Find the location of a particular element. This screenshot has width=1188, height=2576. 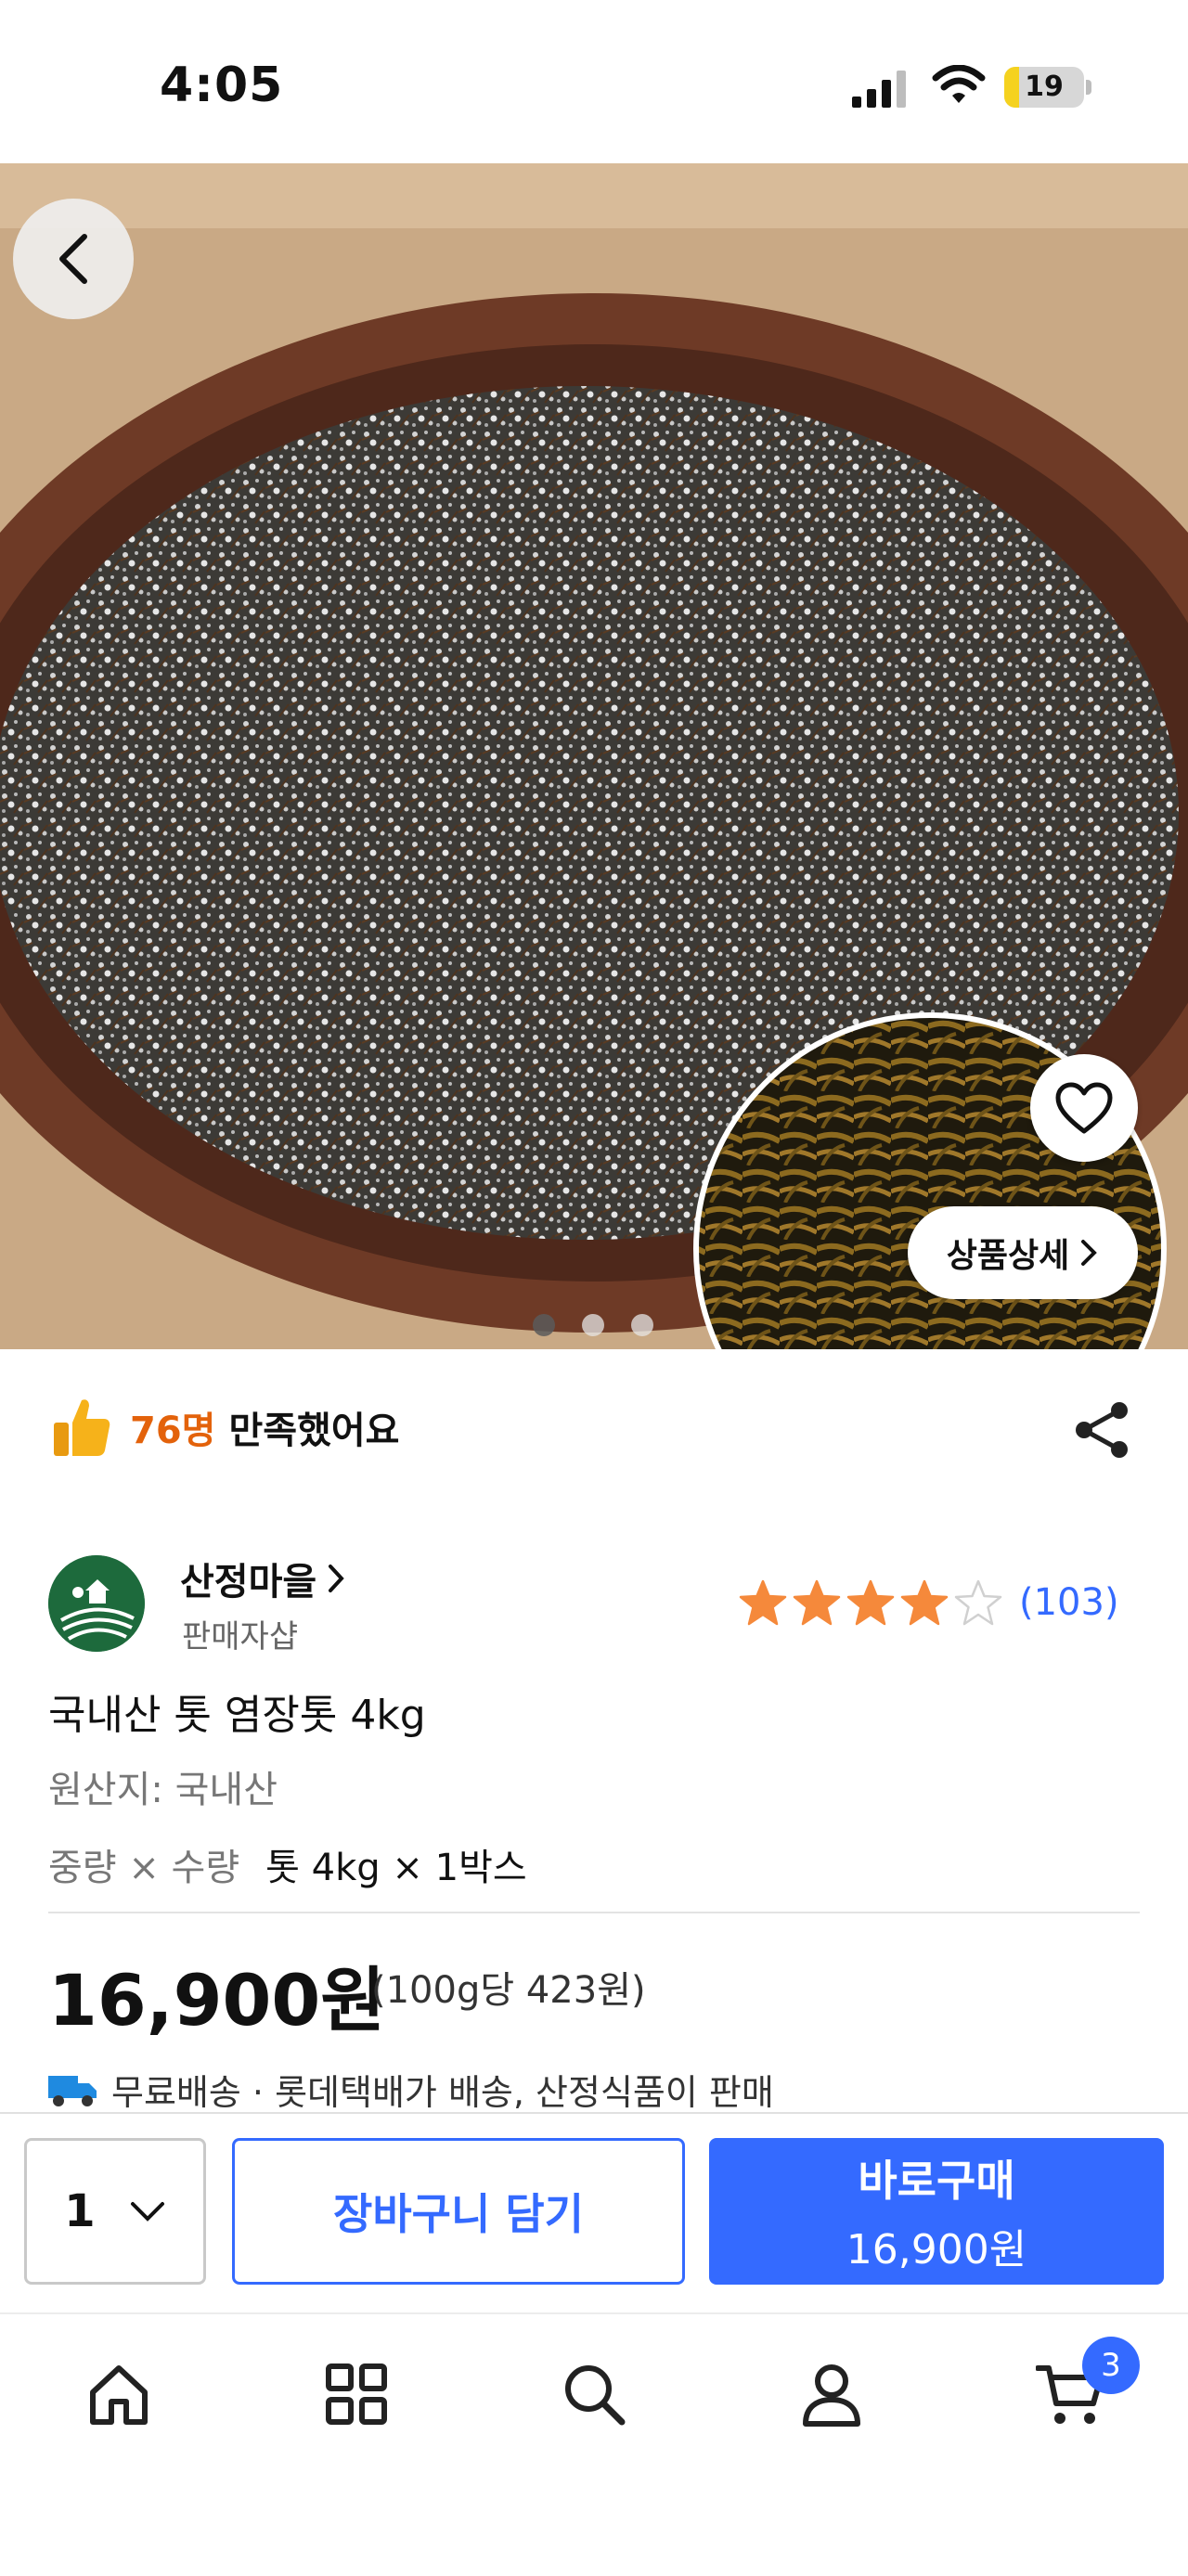

my-account-icon is located at coordinates (831, 2395).